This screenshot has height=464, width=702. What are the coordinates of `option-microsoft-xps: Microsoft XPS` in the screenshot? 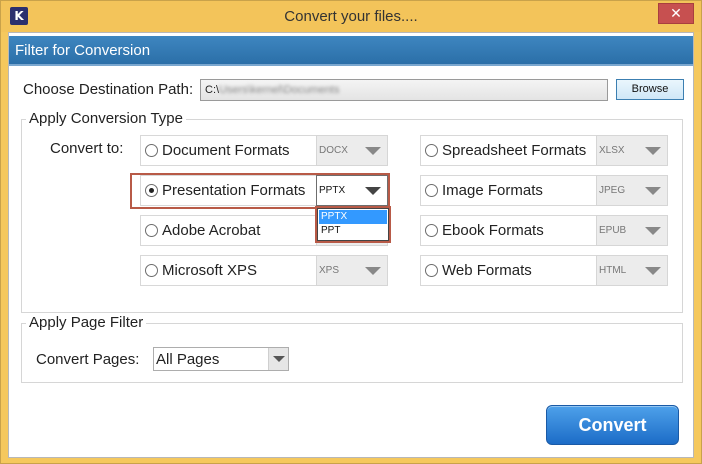 It's located at (228, 270).